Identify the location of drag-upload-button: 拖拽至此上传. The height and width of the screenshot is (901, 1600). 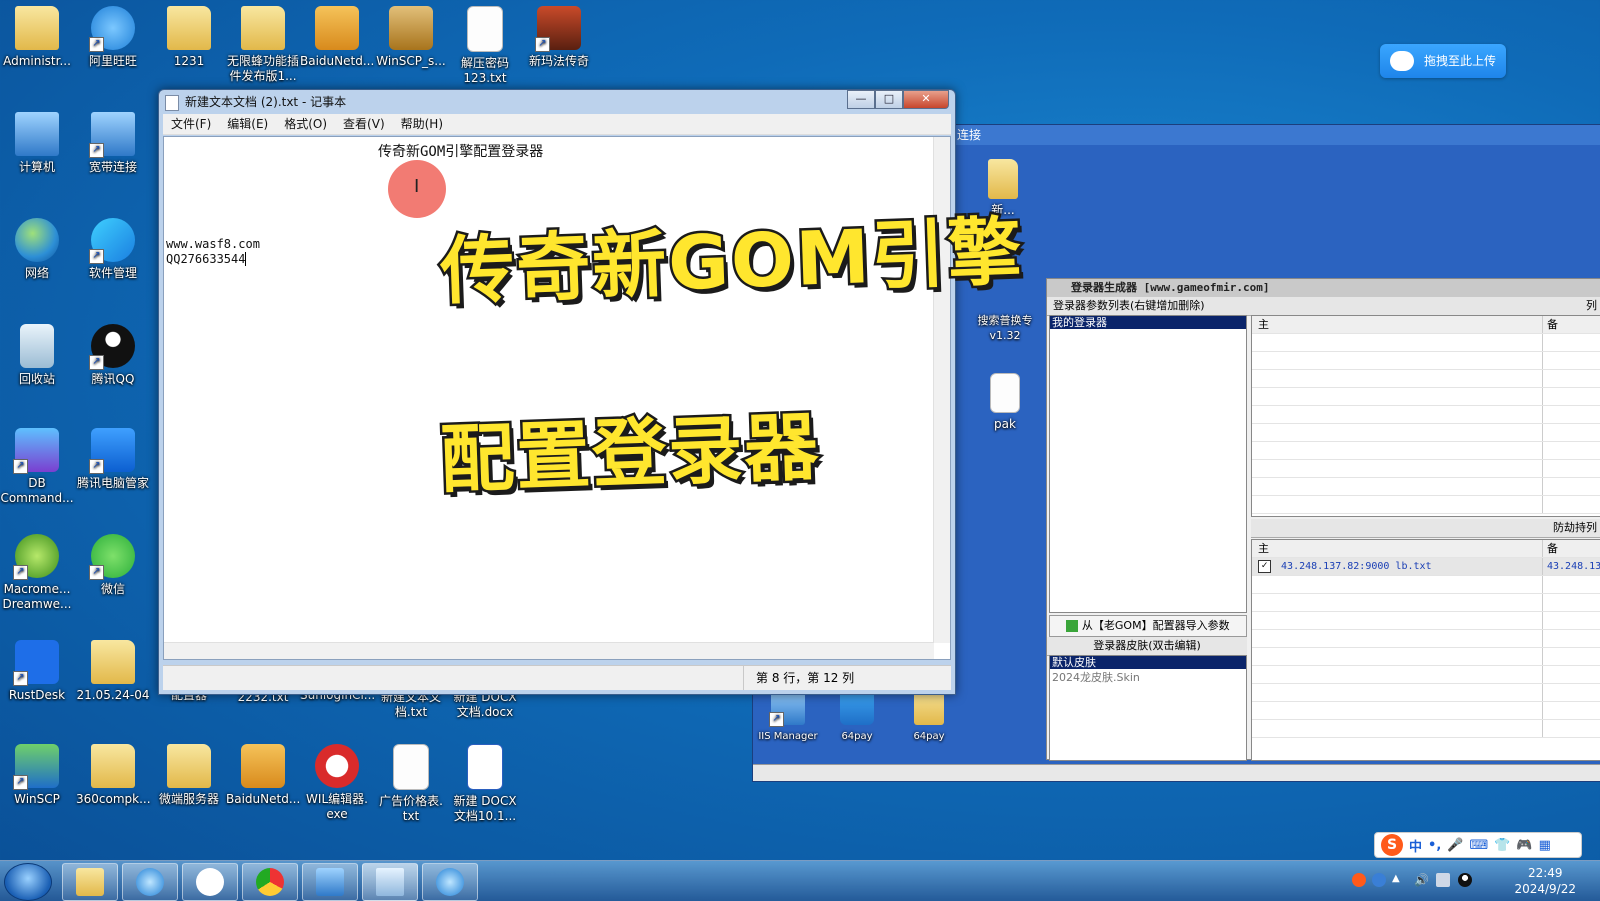
(1443, 61).